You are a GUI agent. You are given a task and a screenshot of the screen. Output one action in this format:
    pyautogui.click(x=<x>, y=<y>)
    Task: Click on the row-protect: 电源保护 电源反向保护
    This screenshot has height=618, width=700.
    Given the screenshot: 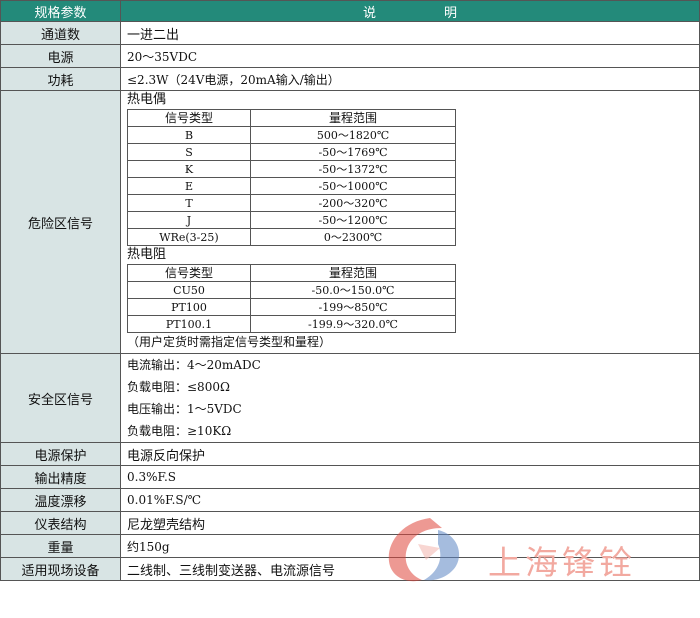 What is the action you would take?
    pyautogui.click(x=350, y=454)
    